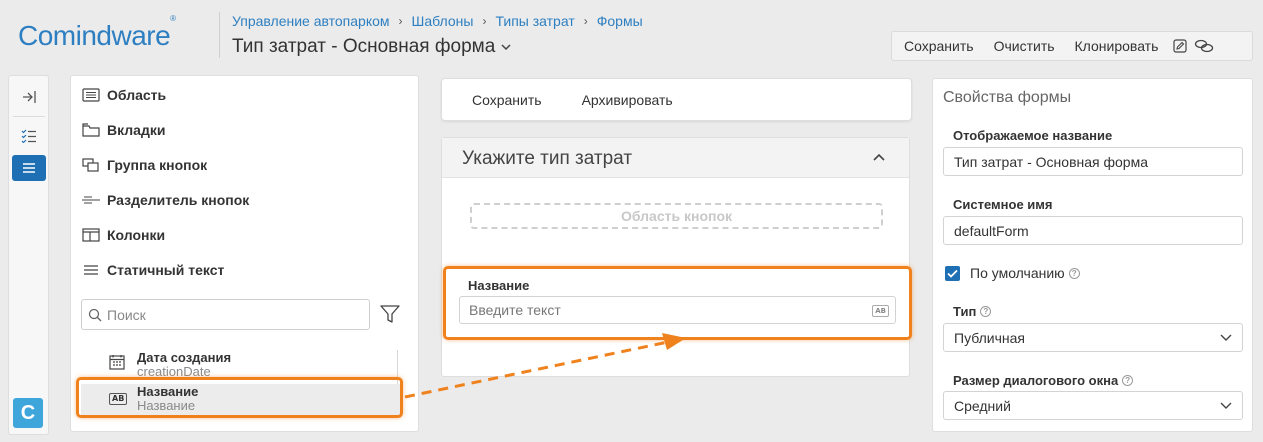  What do you see at coordinates (29, 97) in the screenshot?
I see `collapse-panel-icon` at bounding box center [29, 97].